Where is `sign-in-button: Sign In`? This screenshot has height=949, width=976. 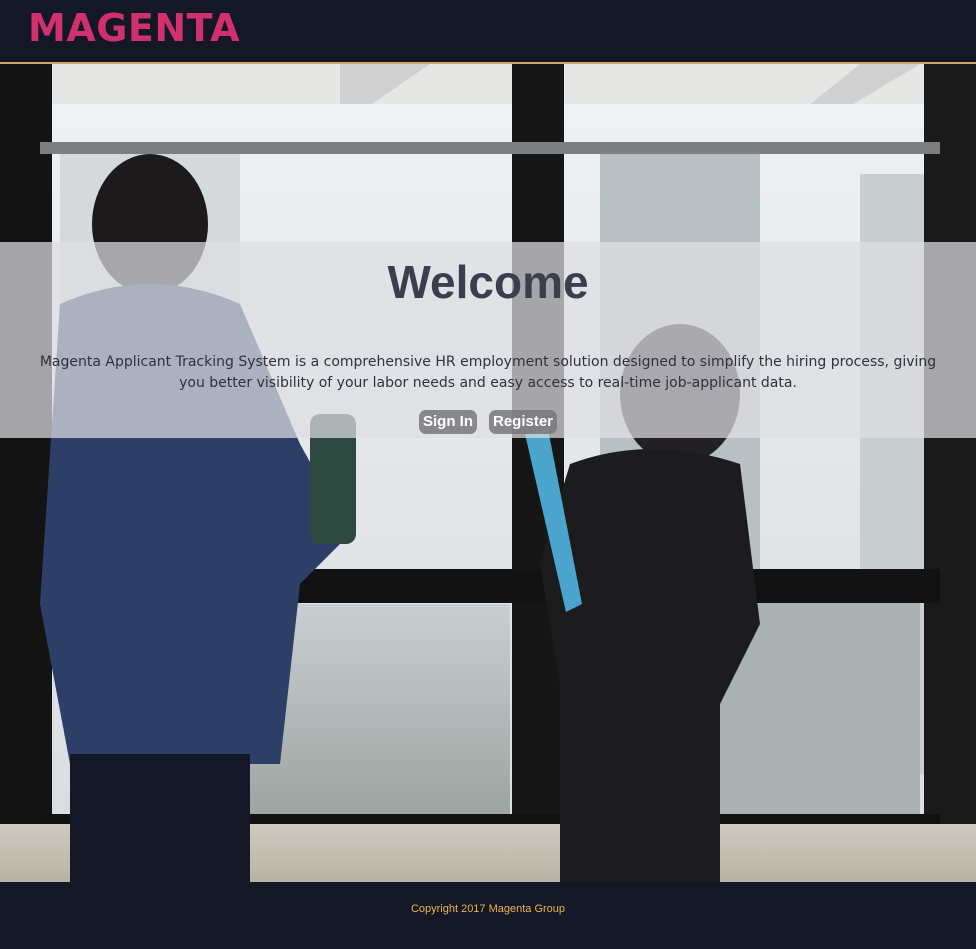 sign-in-button: Sign In is located at coordinates (447, 422).